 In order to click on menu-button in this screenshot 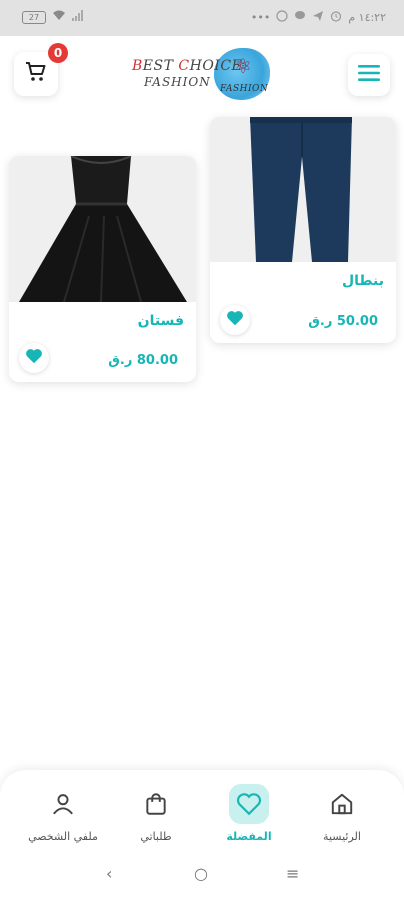, I will do `click(369, 75)`.